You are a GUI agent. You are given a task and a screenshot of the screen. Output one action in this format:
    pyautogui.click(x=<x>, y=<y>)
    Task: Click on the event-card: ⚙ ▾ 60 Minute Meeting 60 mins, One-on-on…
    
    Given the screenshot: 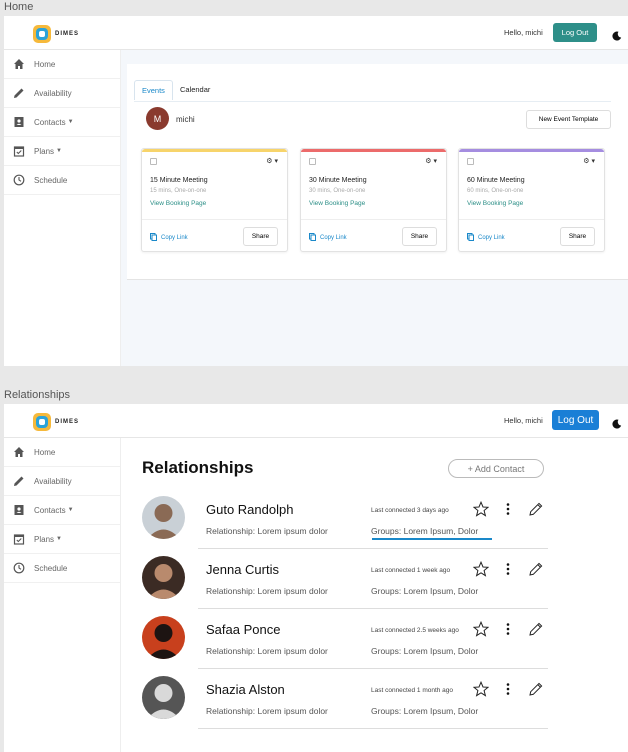 What is the action you would take?
    pyautogui.click(x=531, y=200)
    